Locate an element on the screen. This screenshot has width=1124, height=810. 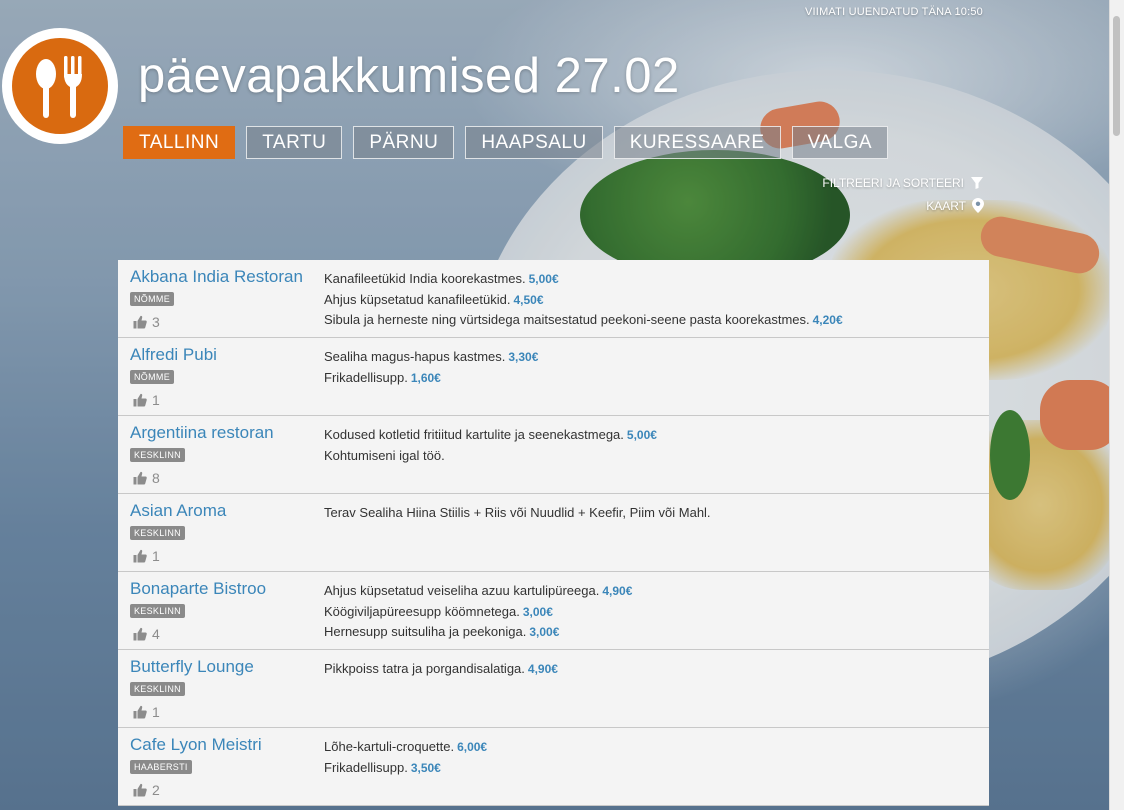
last-updated-text: VIIMATI UUENDATUD TÄNA 10:50 is located at coordinates (894, 12).